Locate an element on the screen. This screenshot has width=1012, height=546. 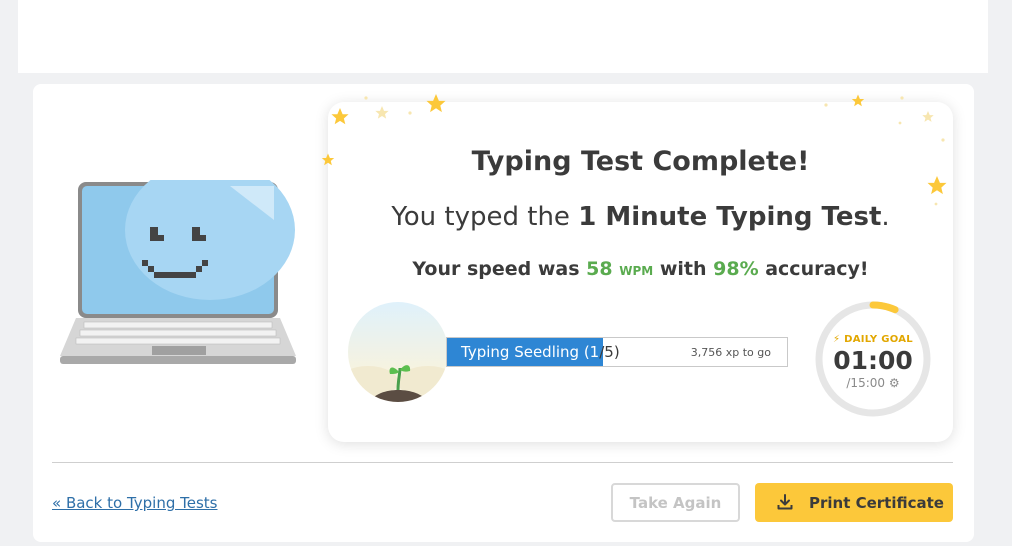
laptop-mascot-icon is located at coordinates (178, 272).